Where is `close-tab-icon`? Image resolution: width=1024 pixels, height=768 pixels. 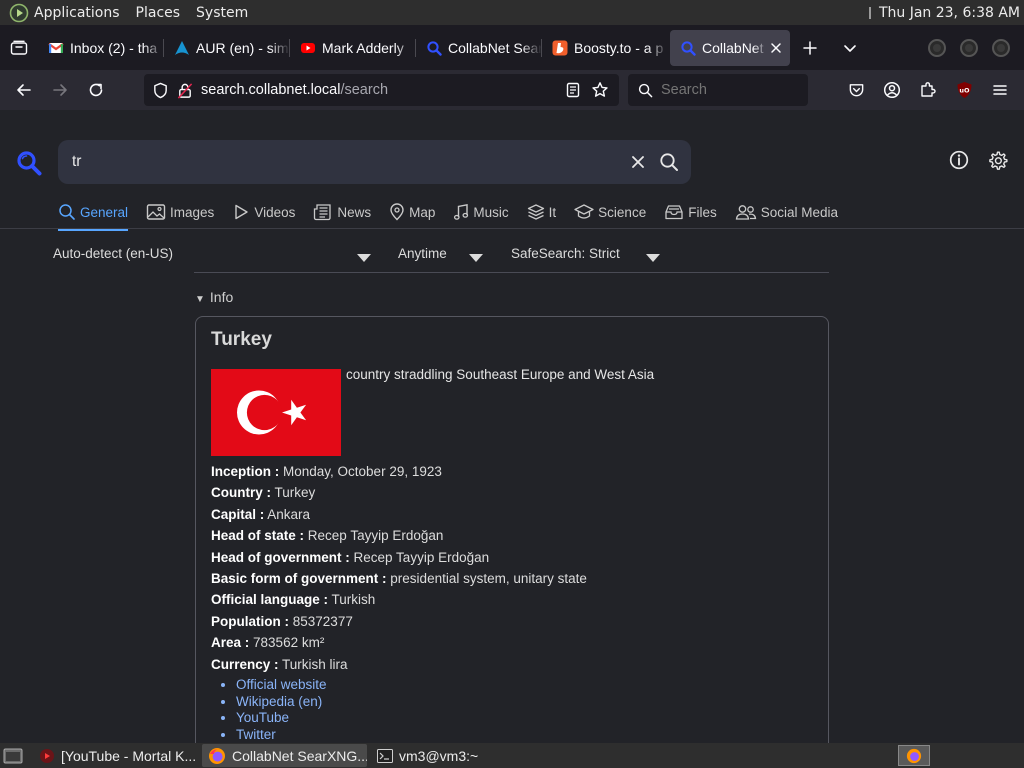 close-tab-icon is located at coordinates (776, 48).